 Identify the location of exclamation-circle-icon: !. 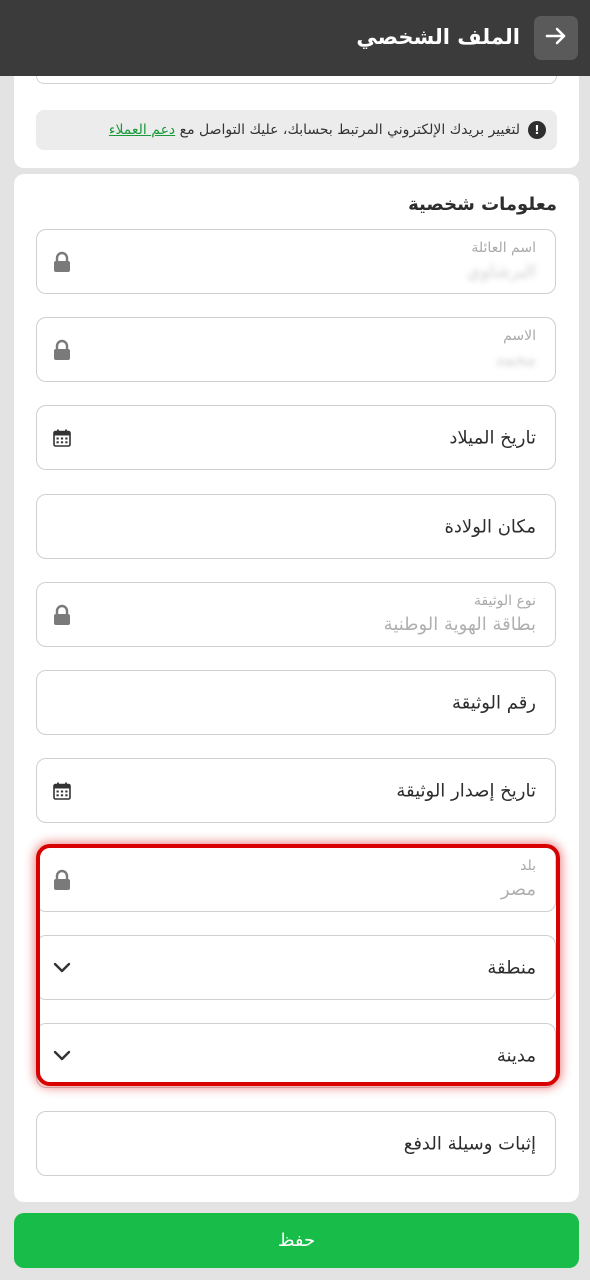
(537, 130).